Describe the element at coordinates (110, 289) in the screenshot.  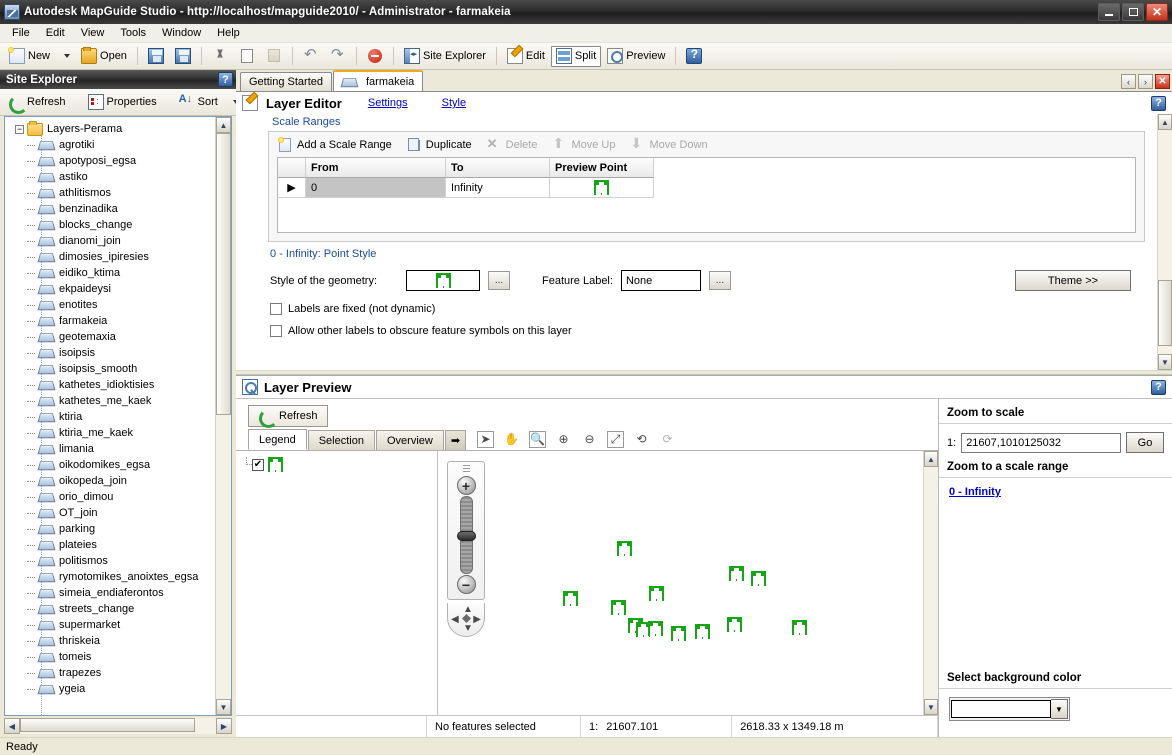
I see `sidebar-item-ekpaideysi: ekpaideysi` at that location.